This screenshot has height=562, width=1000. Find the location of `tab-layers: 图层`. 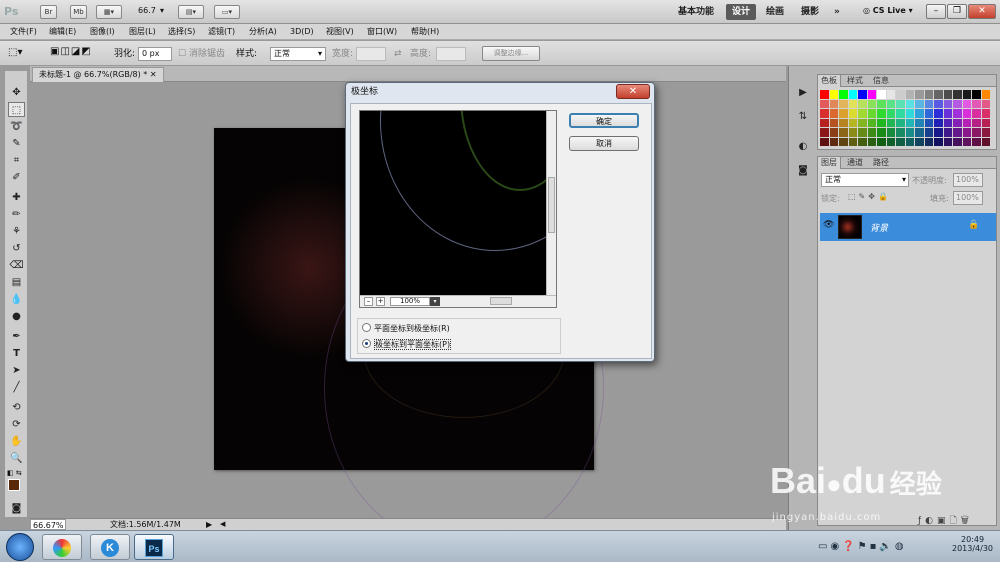

tab-layers: 图层 is located at coordinates (829, 163).